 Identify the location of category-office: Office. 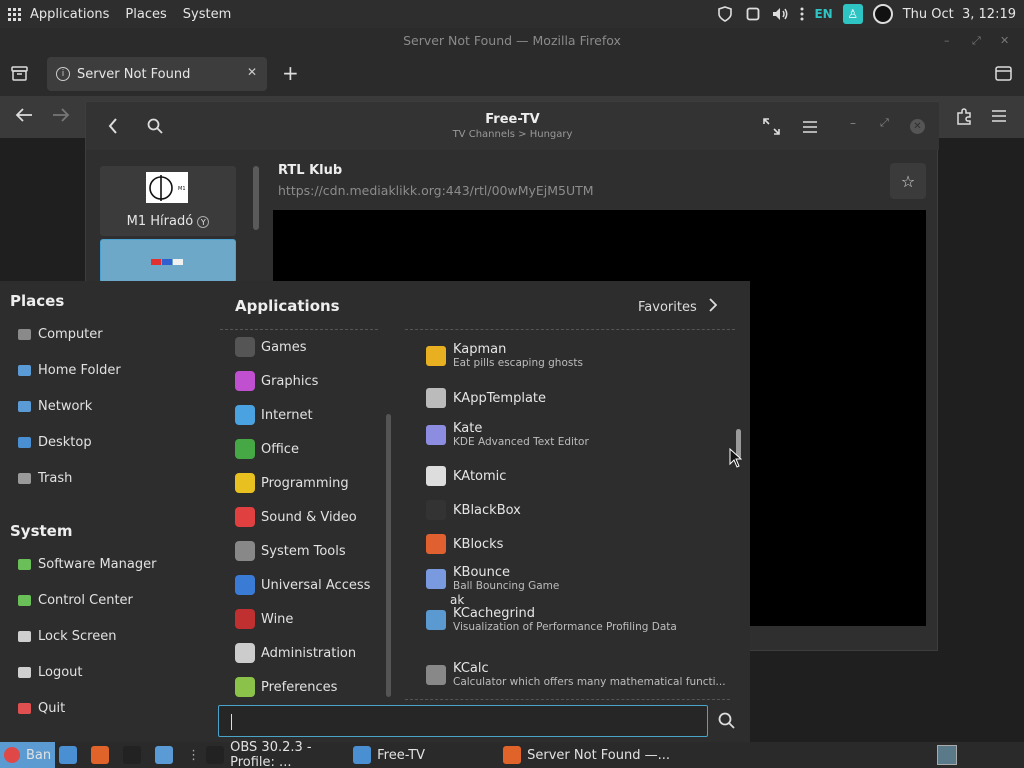
(267, 449).